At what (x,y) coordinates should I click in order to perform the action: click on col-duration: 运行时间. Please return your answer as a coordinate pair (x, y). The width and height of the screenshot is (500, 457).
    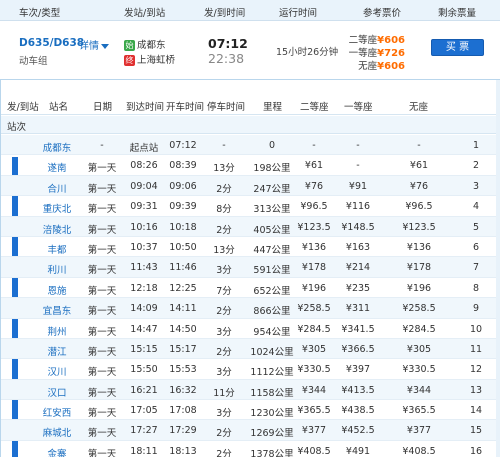
    Looking at the image, I should click on (298, 13).